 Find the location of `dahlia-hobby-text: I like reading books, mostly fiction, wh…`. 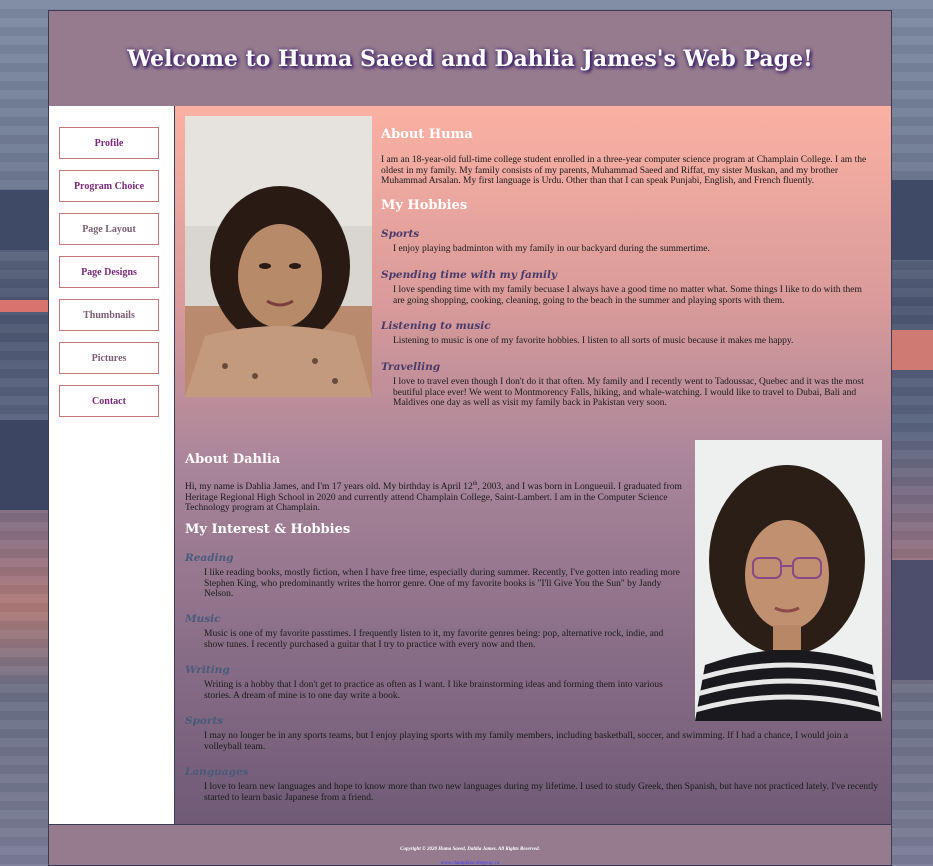

dahlia-hobby-text: I like reading books, mostly fiction, wh… is located at coordinates (442, 583).